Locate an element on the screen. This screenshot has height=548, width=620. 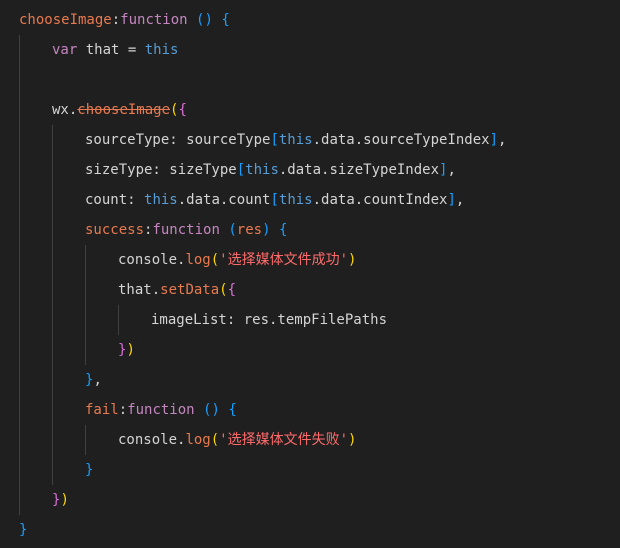
code-line: fail:function () { is located at coordinates (161, 410).